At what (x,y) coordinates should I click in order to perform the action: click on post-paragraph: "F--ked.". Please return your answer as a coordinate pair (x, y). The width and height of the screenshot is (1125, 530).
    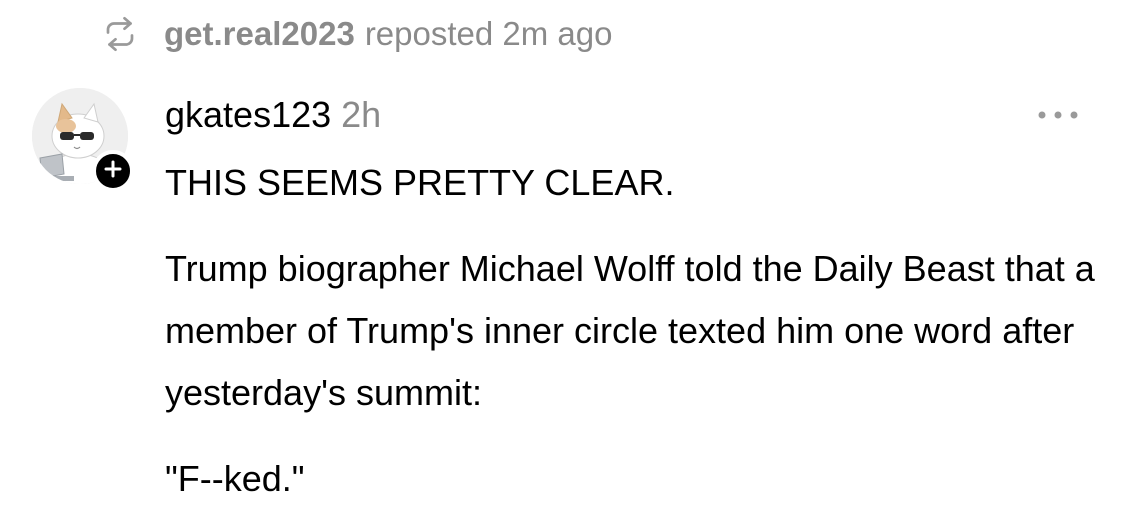
    Looking at the image, I should click on (235, 478).